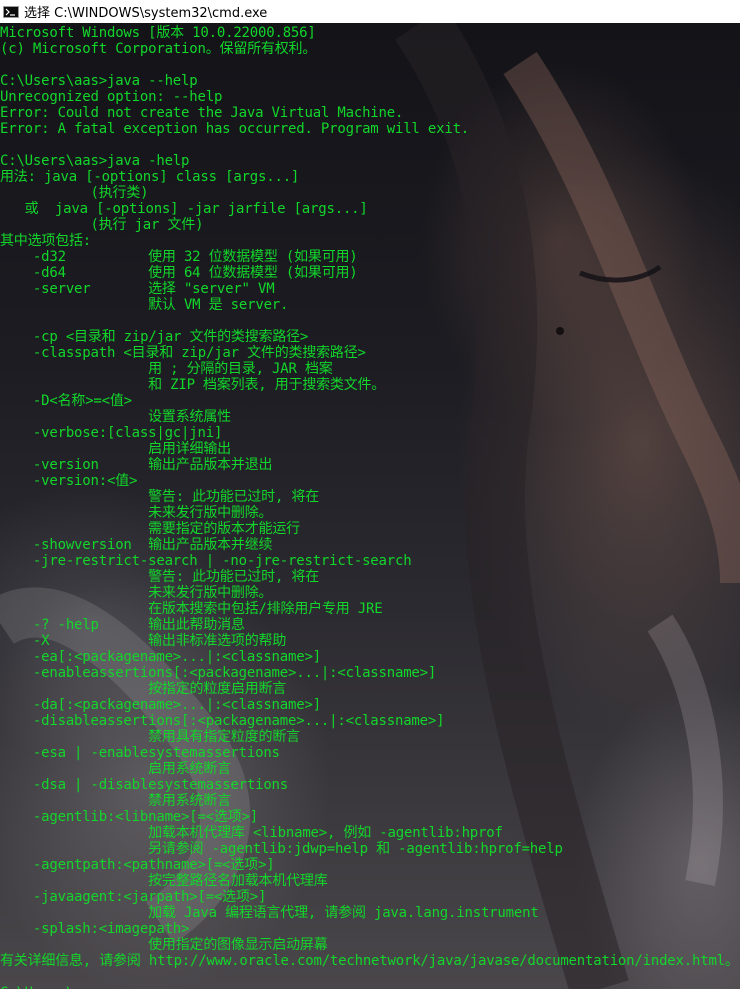 Image resolution: width=740 pixels, height=989 pixels. What do you see at coordinates (269, 913) in the screenshot?
I see `console-line: 加载 Java 编程语言代理, 请参阅 java.lang.instrument` at bounding box center [269, 913].